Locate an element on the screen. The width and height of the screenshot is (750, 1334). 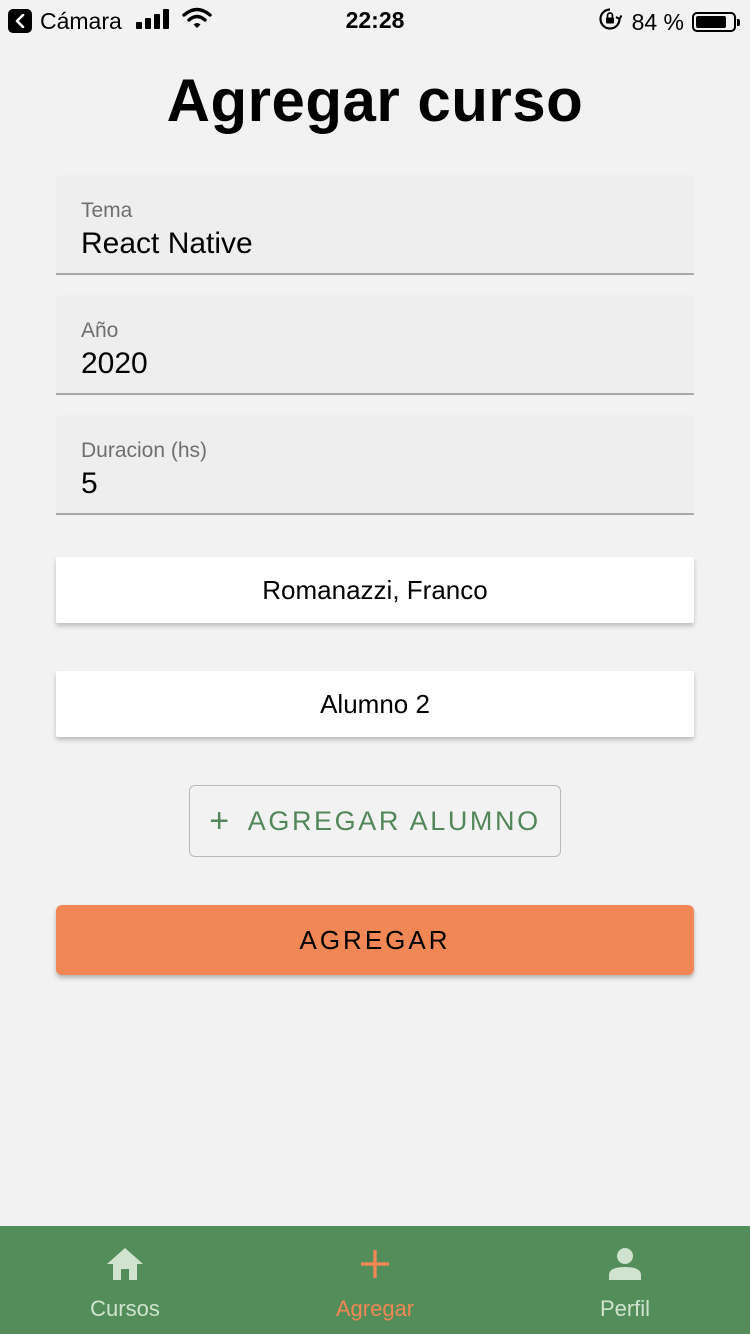
tema-input is located at coordinates (371, 244).